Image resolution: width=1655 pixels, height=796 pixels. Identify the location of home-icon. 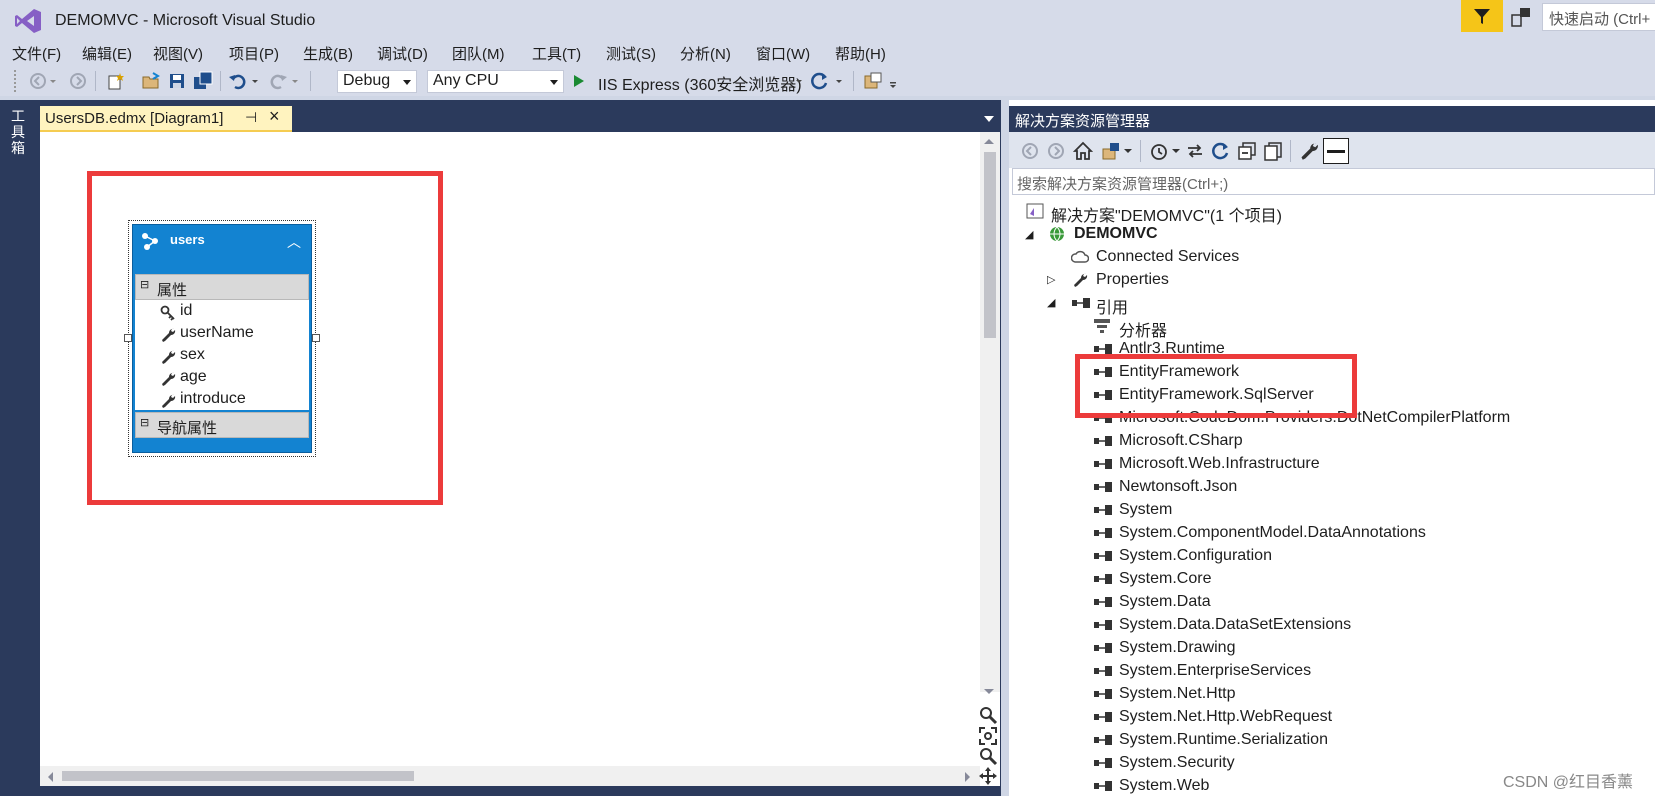
(1083, 151).